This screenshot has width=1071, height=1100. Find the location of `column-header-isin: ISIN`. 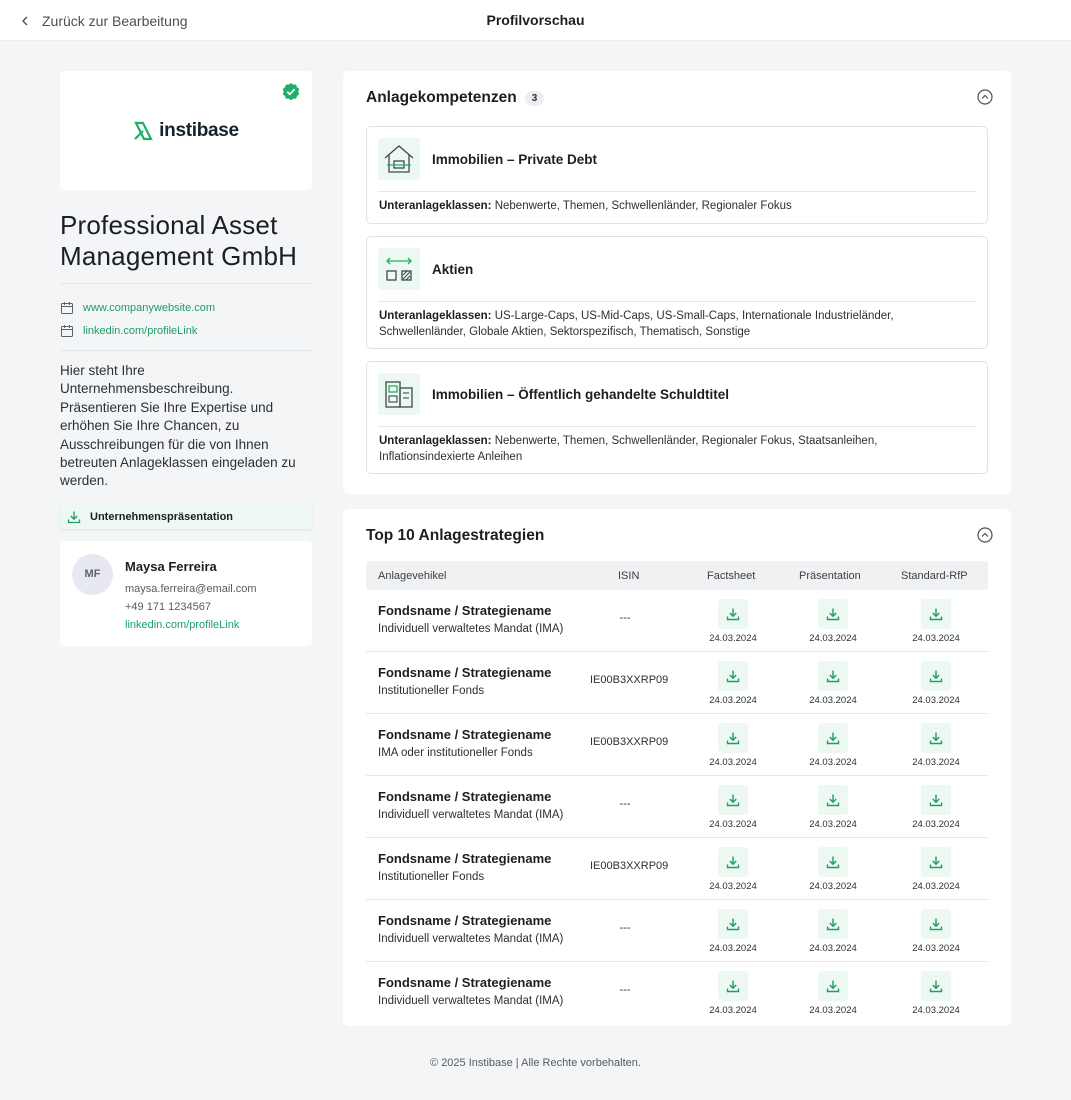

column-header-isin: ISIN is located at coordinates (629, 576).